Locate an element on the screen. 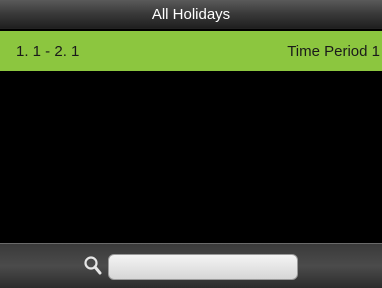 This screenshot has height=288, width=382. holiday-time-period: Time Period 1 is located at coordinates (333, 51).